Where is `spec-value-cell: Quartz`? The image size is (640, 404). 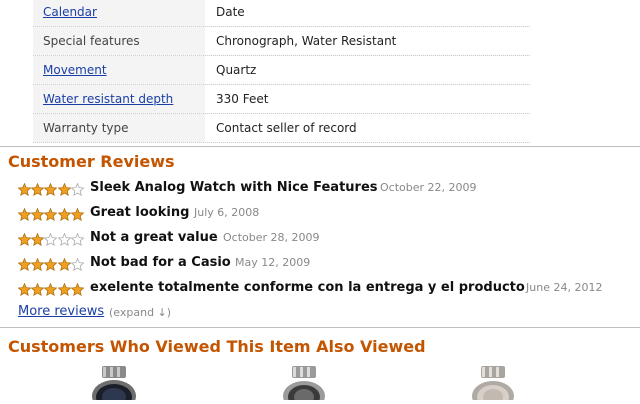
spec-value-cell: Quartz is located at coordinates (367, 70).